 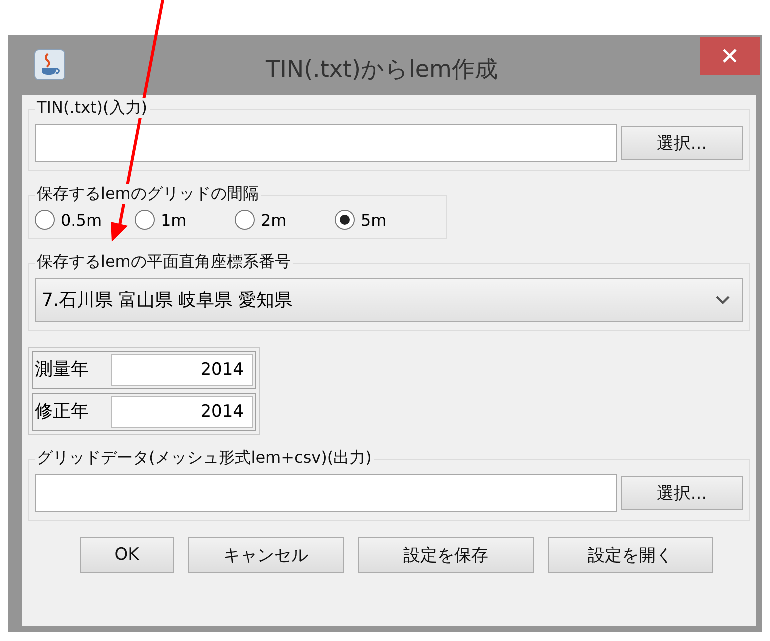 What do you see at coordinates (164, 262) in the screenshot?
I see `group-legend: 保存するlemの平面直角座標系番号` at bounding box center [164, 262].